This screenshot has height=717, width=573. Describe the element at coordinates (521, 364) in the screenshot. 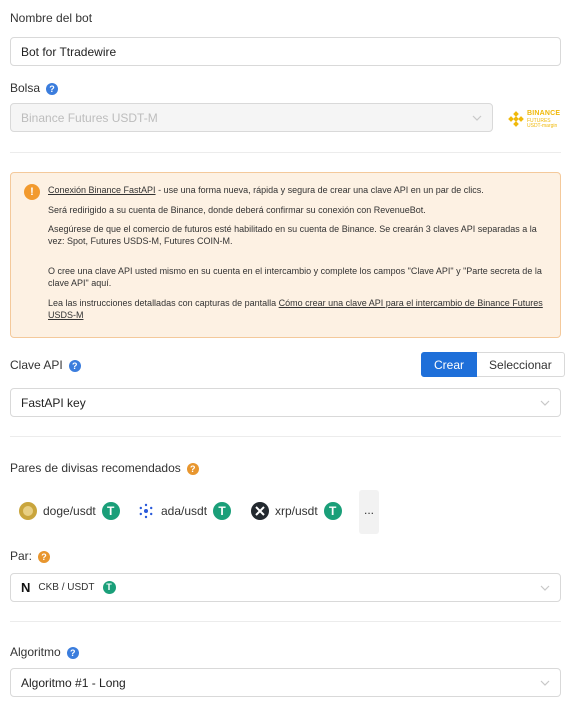

I see `select-api-key-button: Seleccionar` at that location.